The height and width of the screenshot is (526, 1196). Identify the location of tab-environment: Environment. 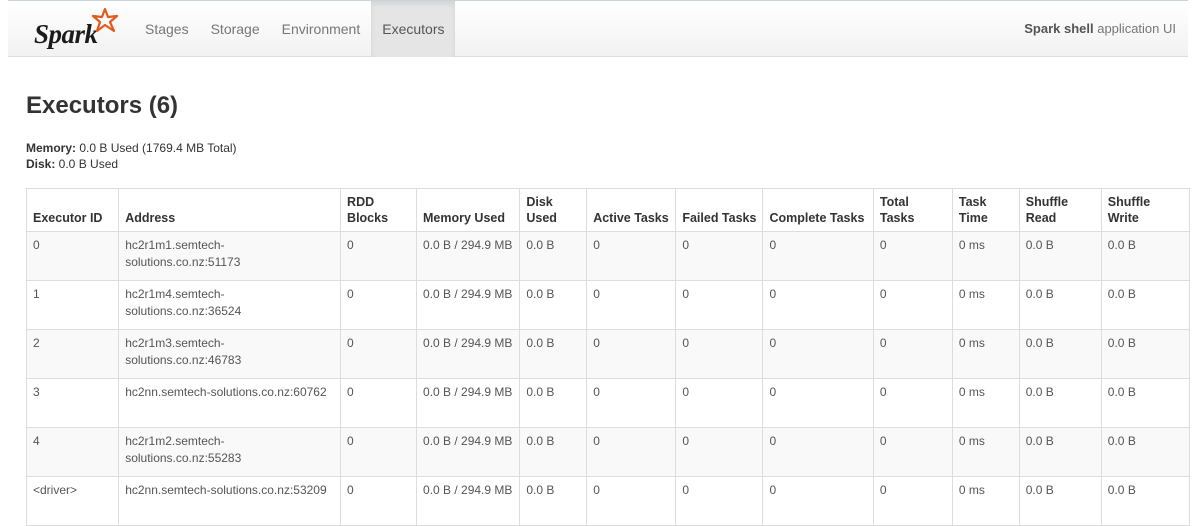
(321, 29).